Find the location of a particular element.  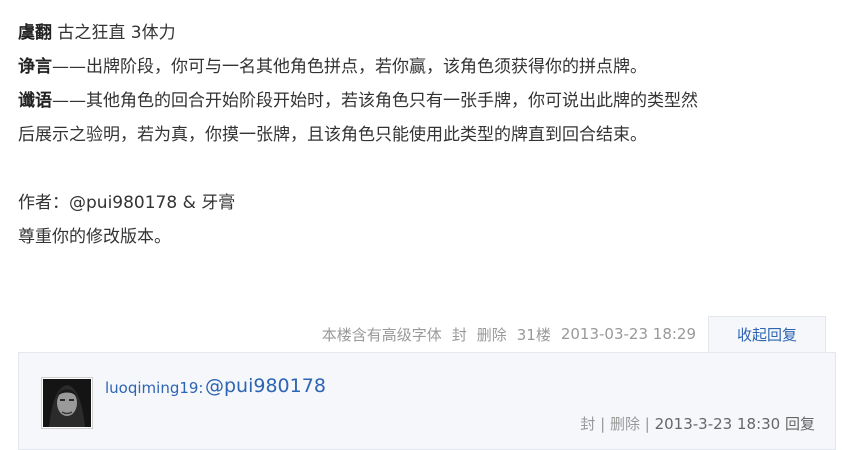

respect-line: 尊重你的修改版本。 is located at coordinates (94, 237).